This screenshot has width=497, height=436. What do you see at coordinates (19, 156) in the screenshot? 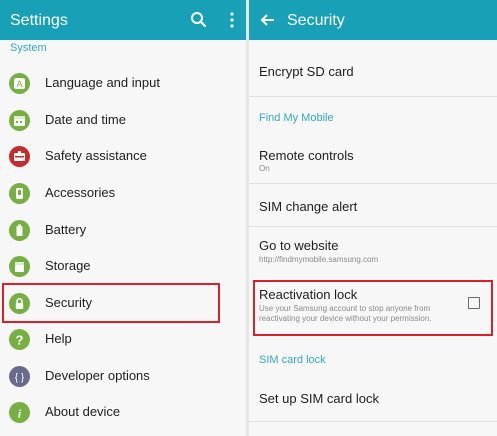
I see `safety-icon` at bounding box center [19, 156].